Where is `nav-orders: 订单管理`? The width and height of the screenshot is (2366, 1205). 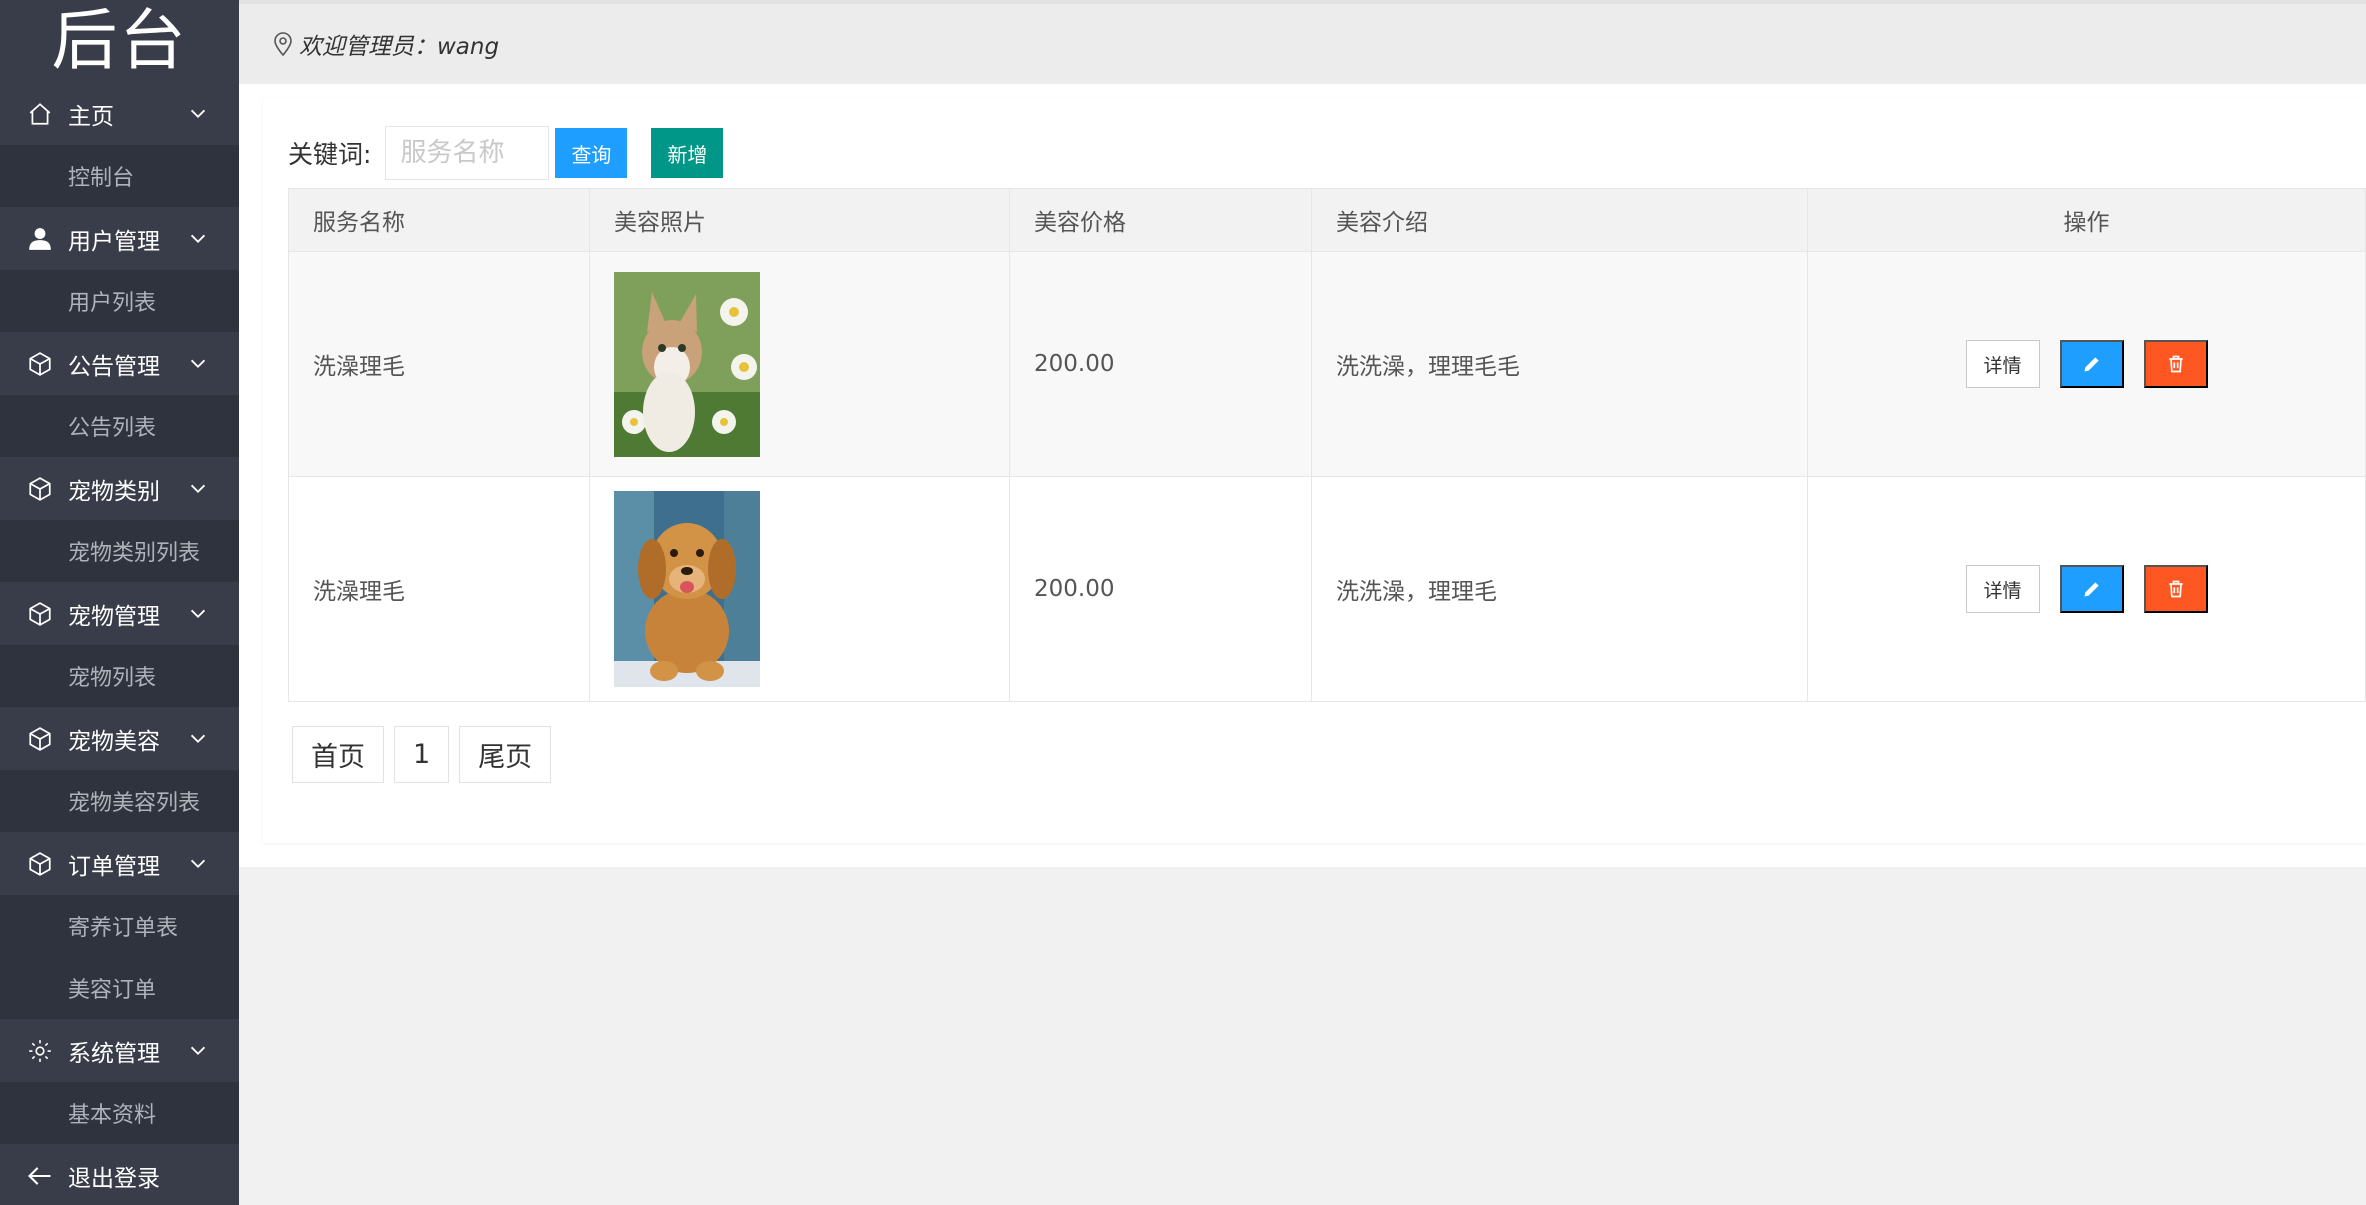 nav-orders: 订单管理 is located at coordinates (119, 863).